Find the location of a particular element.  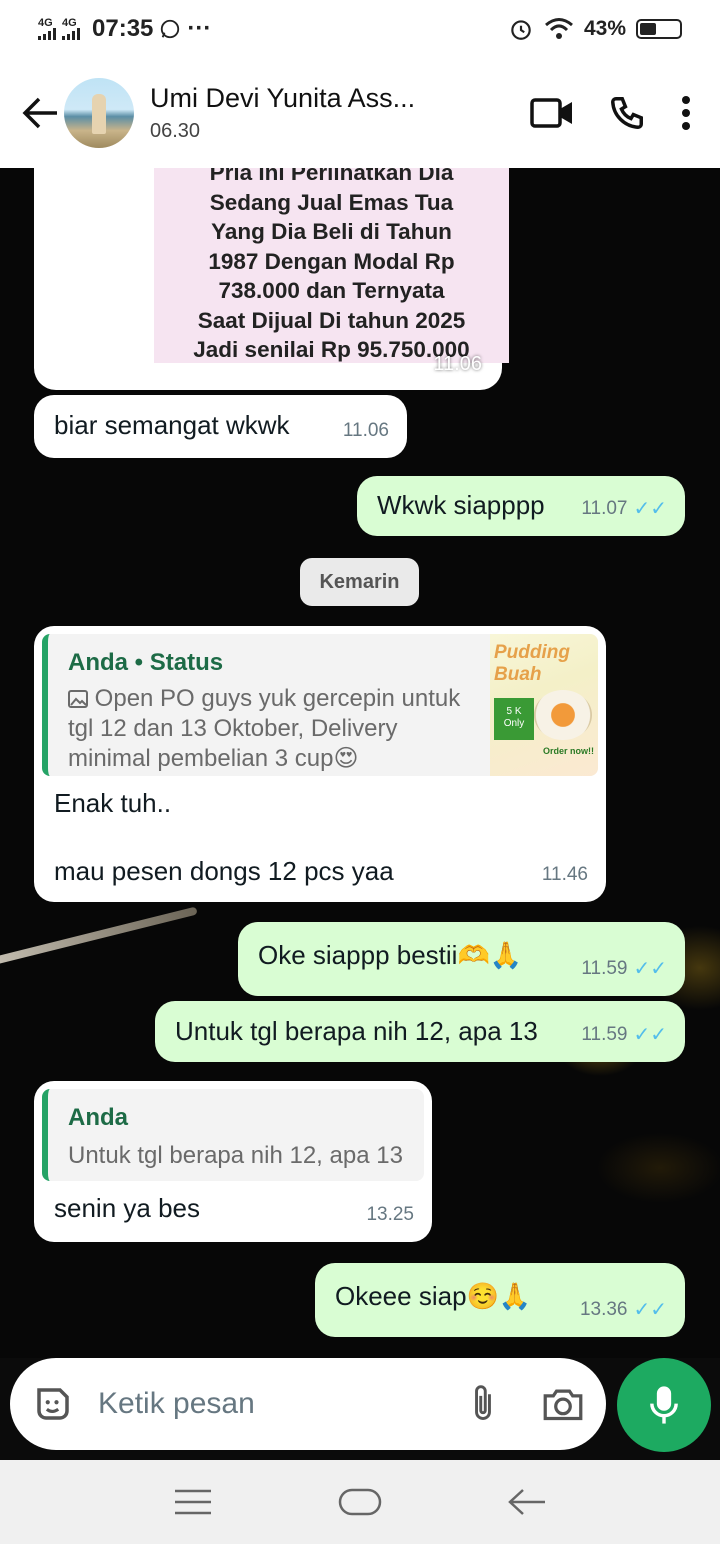

status-thumbnail: Pudding Buah 5 K Only Order now!! is located at coordinates (544, 705).